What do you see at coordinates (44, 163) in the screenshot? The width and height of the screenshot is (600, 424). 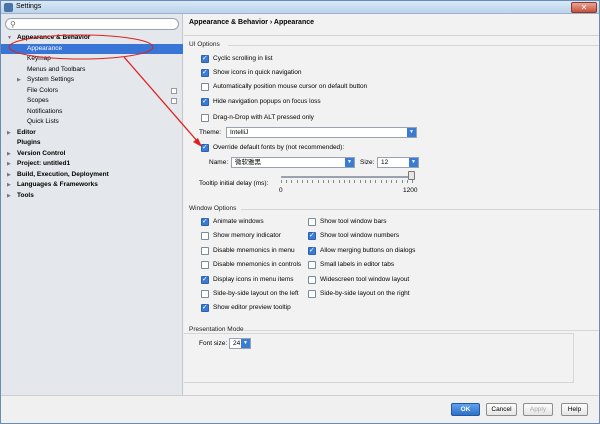 I see `sidebar-item-label: Project: untitled1` at bounding box center [44, 163].